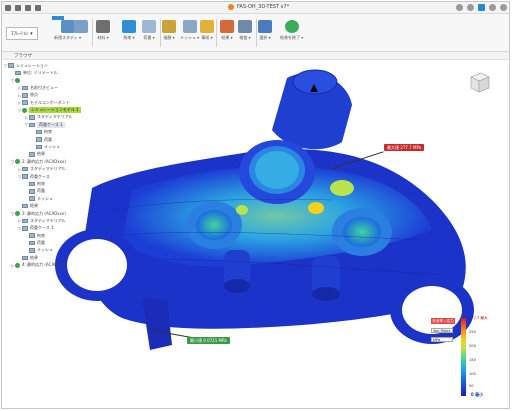 The height and width of the screenshot is (411, 512). Describe the element at coordinates (470, 7) in the screenshot. I see `notification-icon` at that location.